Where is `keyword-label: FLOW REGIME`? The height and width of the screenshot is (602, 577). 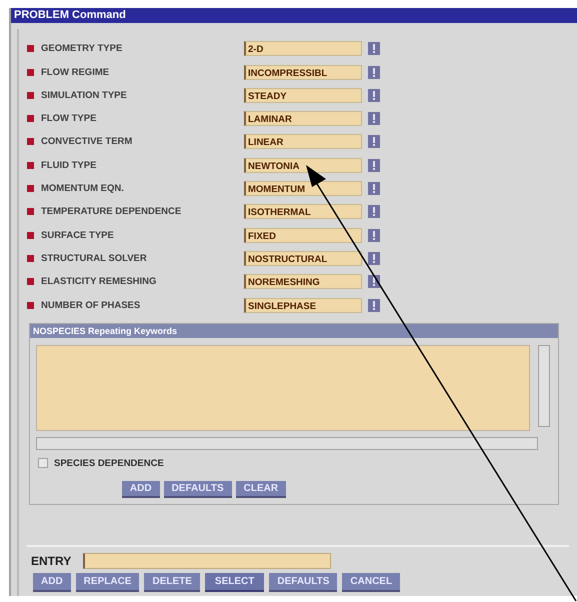
keyword-label: FLOW REGIME is located at coordinates (75, 72).